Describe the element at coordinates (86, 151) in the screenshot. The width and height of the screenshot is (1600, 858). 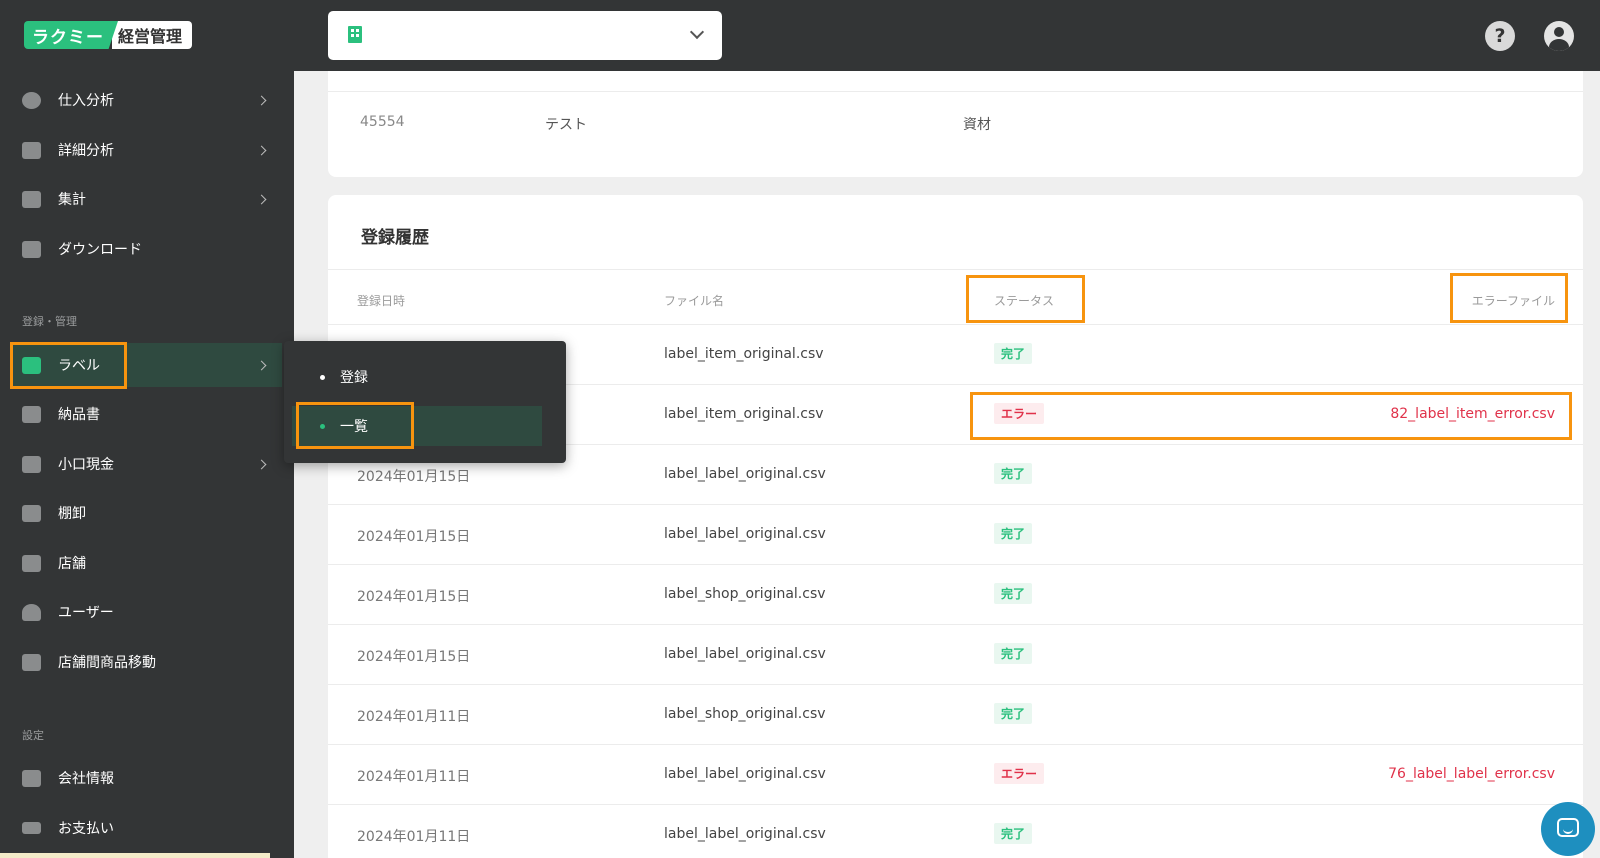
I see `sidebar-item-label: 詳細分析` at that location.